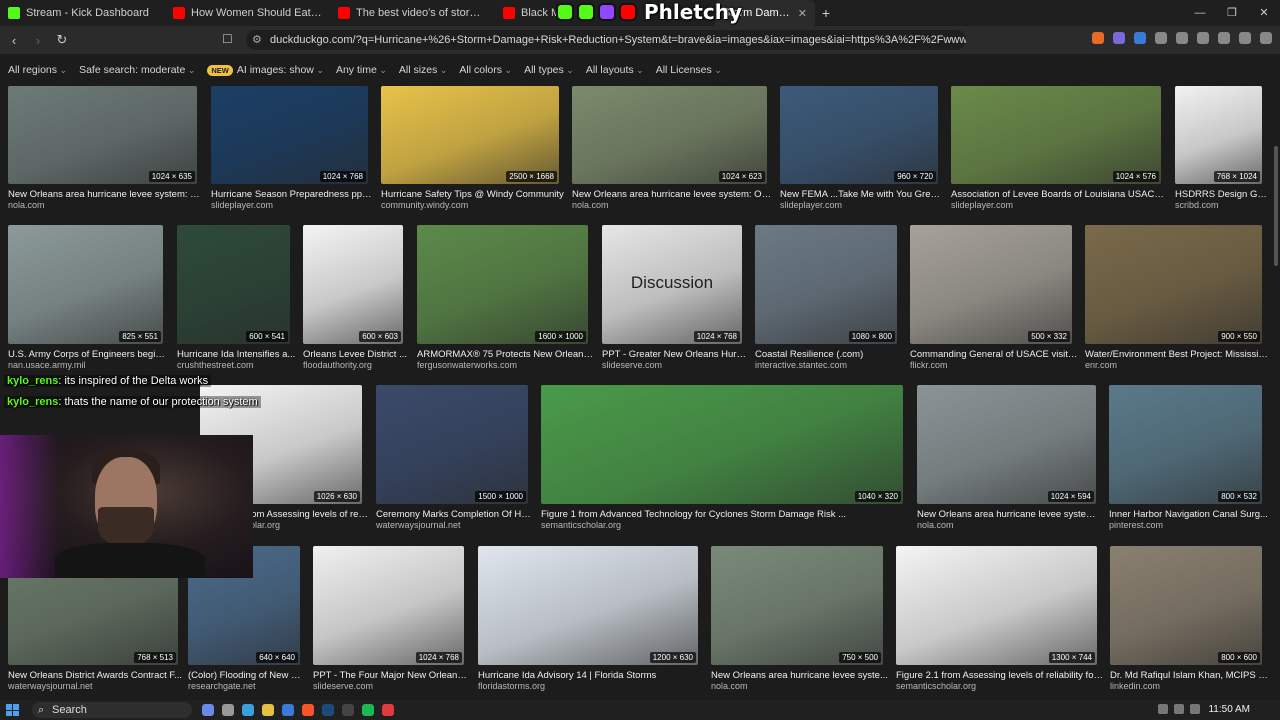  Describe the element at coordinates (1163, 709) in the screenshot. I see `tray-icon` at that location.